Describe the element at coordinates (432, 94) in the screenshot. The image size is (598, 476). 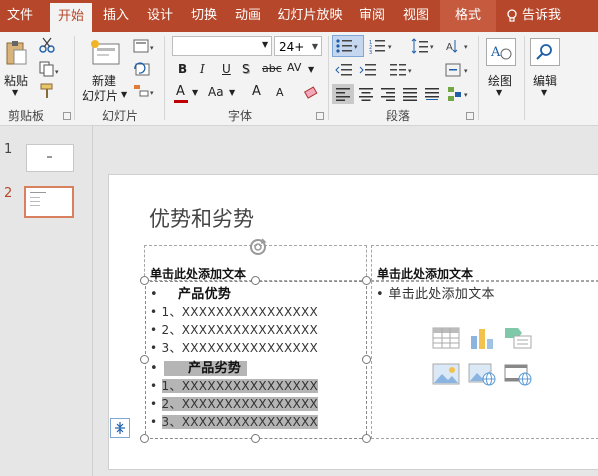
I see `distributed-icon` at that location.